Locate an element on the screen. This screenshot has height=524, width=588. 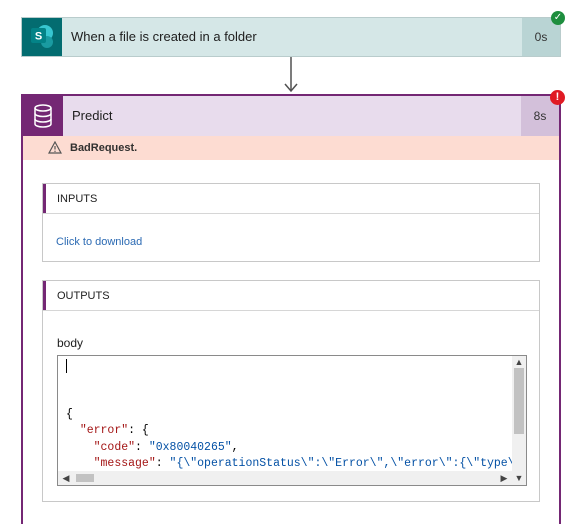
json-punctuation: : { is located at coordinates (138, 430).